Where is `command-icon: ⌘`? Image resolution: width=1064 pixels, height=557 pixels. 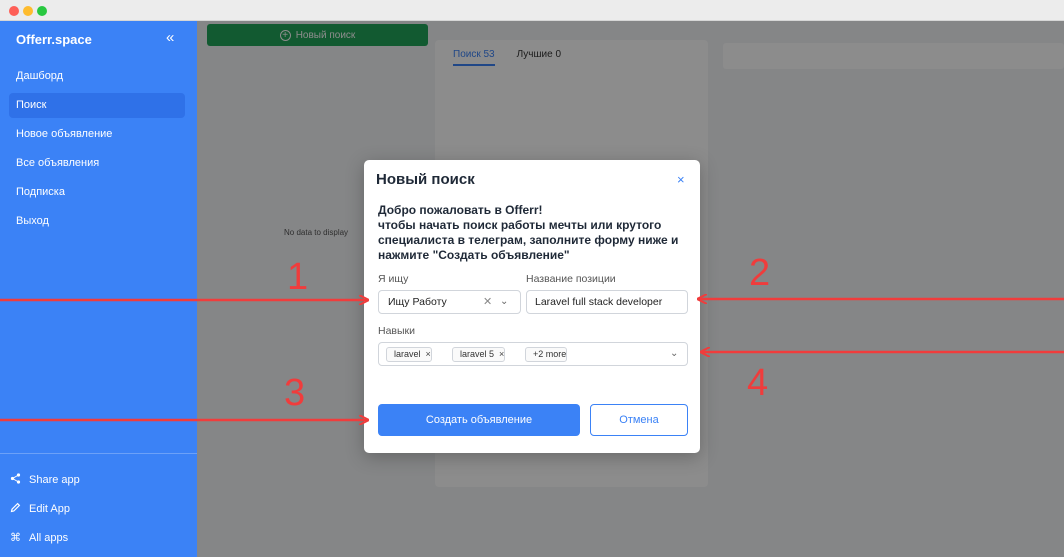
command-icon: ⌘ is located at coordinates (15, 538).